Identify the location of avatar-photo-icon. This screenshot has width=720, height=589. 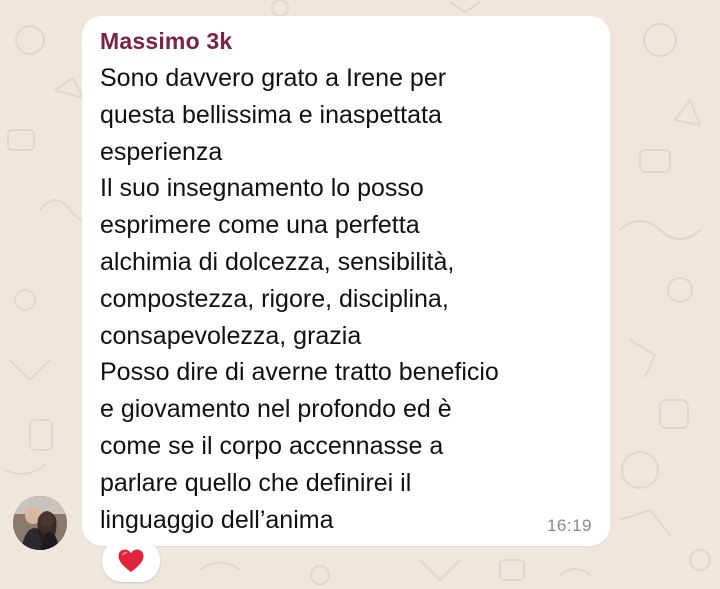
(40, 523).